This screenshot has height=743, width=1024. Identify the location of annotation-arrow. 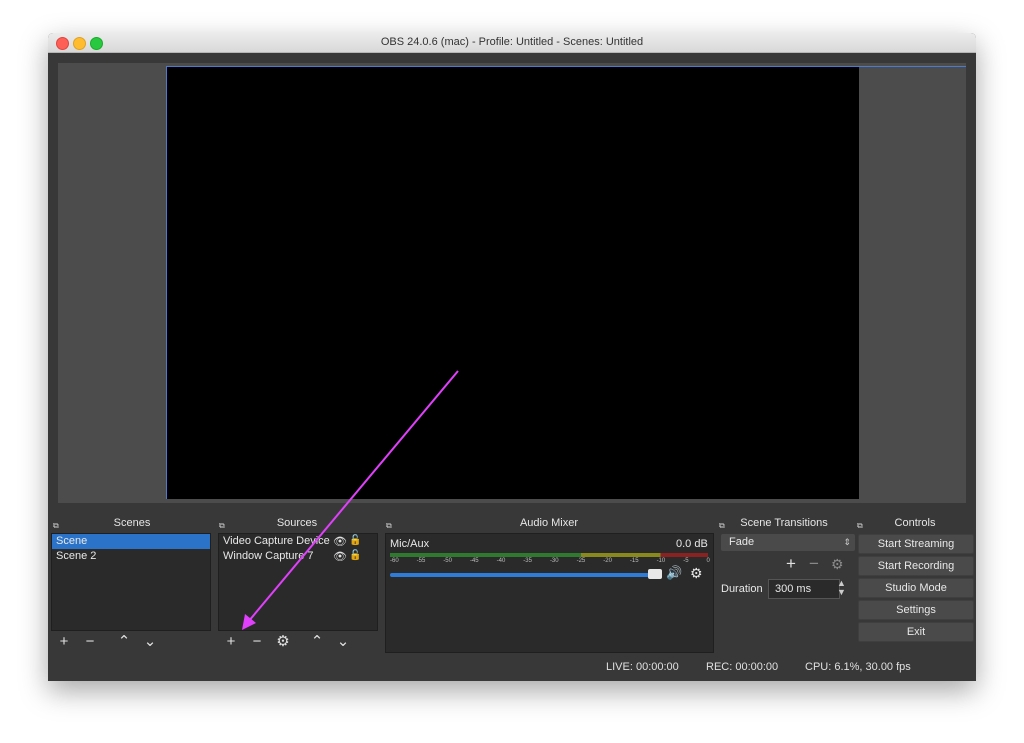
(350, 500).